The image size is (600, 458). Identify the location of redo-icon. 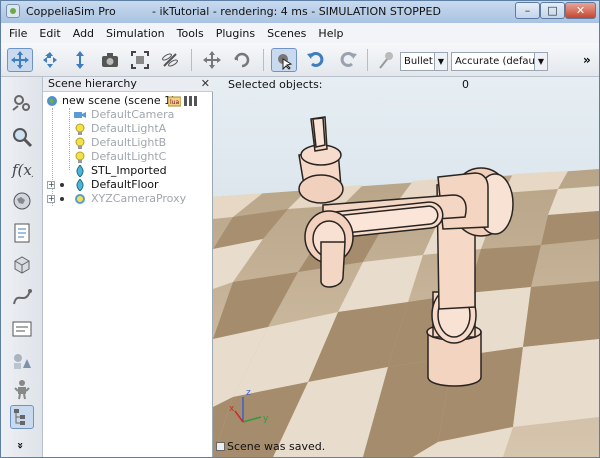
(348, 60).